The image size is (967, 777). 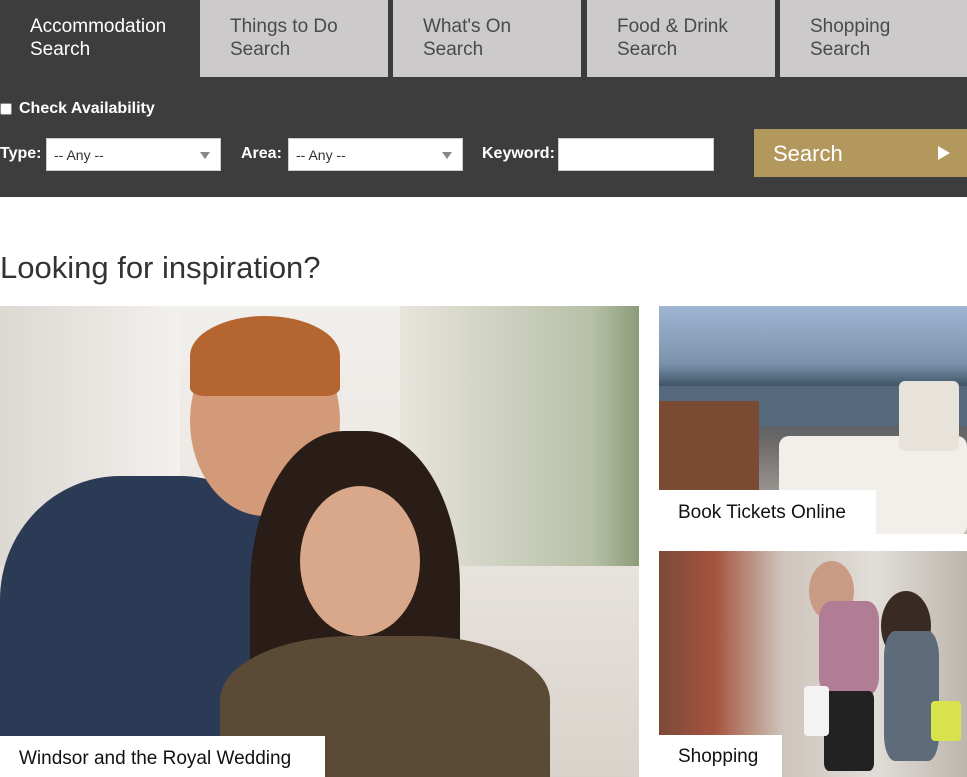 I want to click on tab-label-line1: What's On, so click(x=467, y=26).